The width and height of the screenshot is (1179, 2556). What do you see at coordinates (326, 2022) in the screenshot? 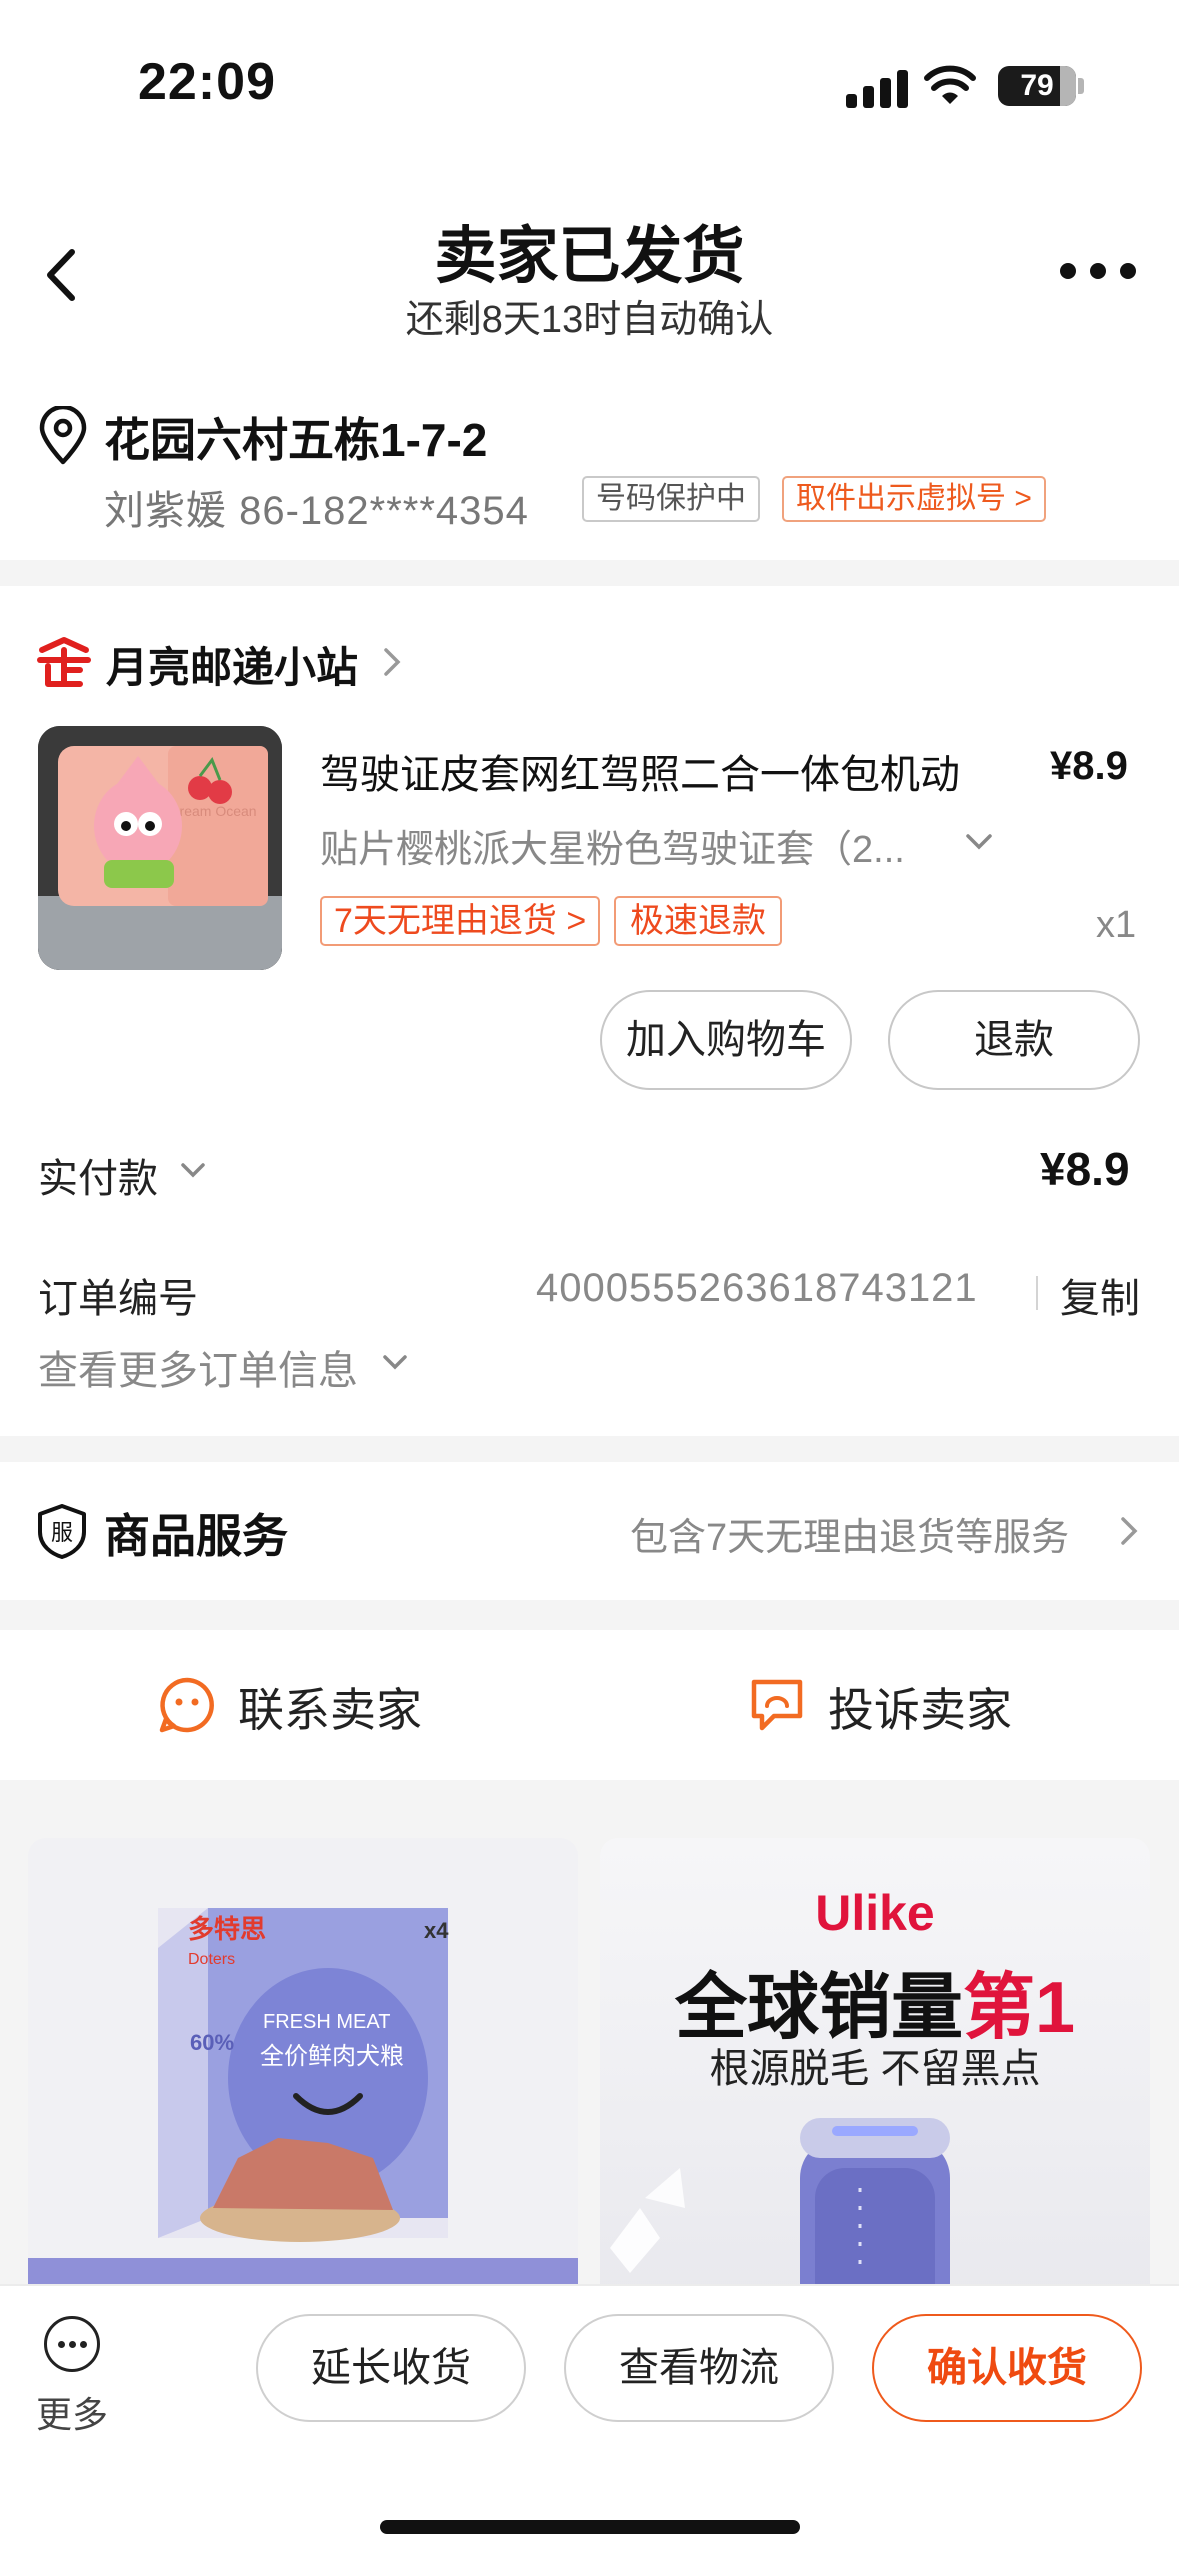
I see `reco-tag: FRESH MEAT` at bounding box center [326, 2022].